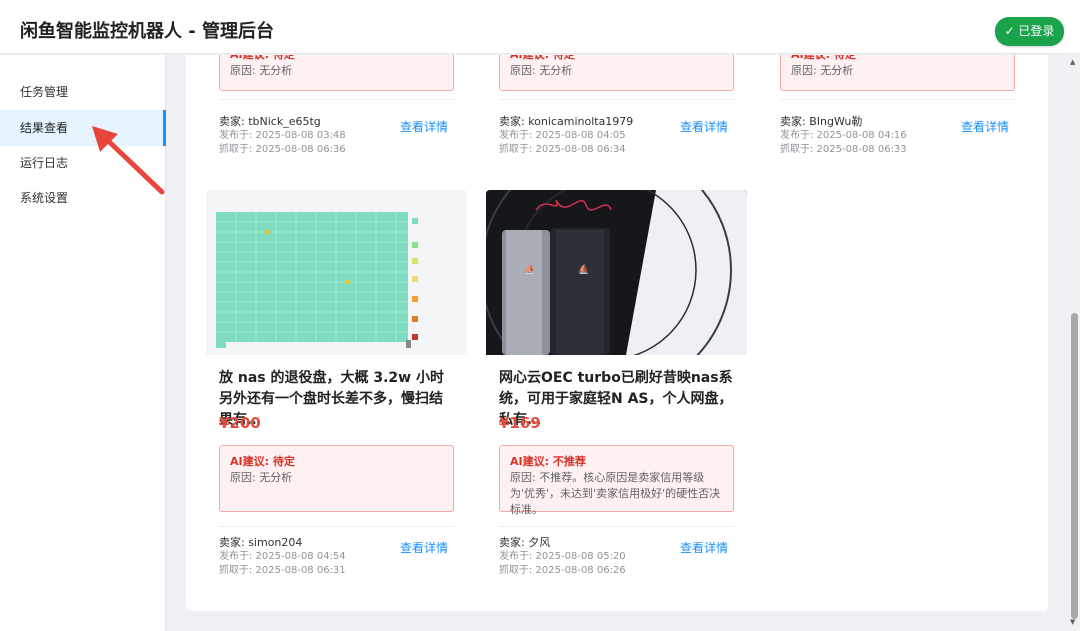 Image resolution: width=1080 pixels, height=631 pixels. Describe the element at coordinates (562, 570) in the screenshot. I see `crawl-time: 抓取于: 2025-08-08 06:26` at that location.